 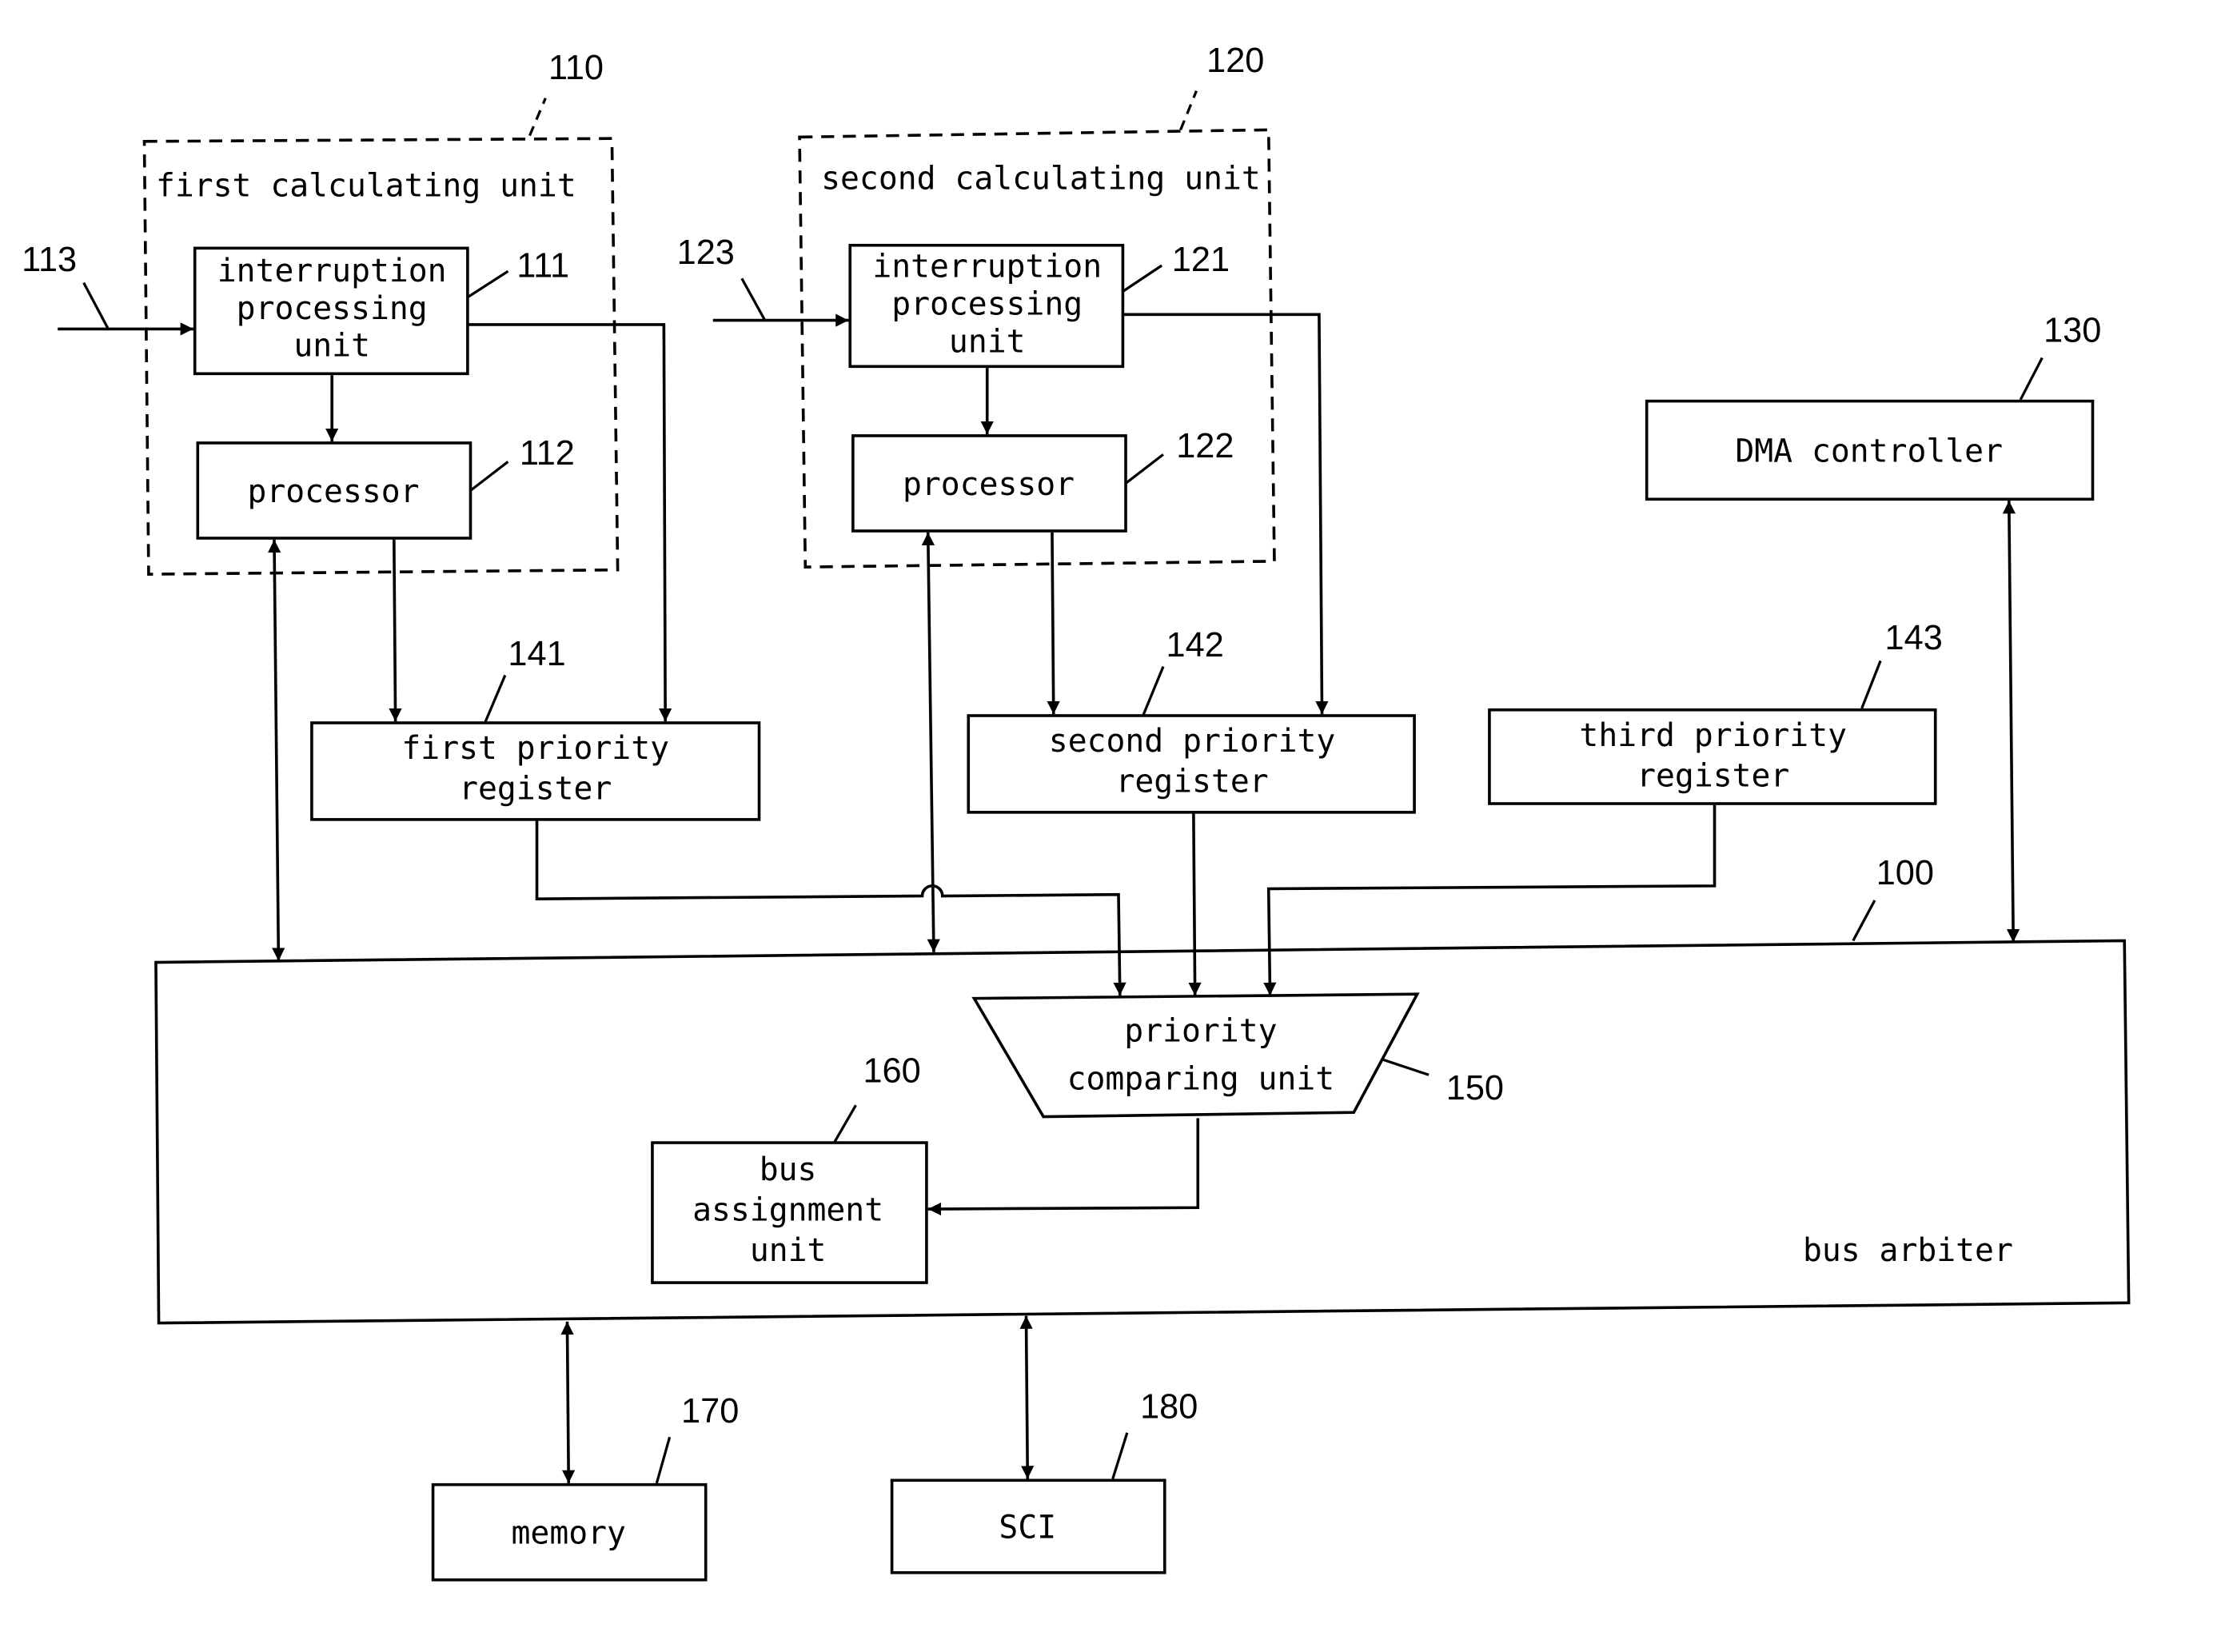 I want to click on bus-arbiter-label: bus arbiter, so click(x=1908, y=1250).